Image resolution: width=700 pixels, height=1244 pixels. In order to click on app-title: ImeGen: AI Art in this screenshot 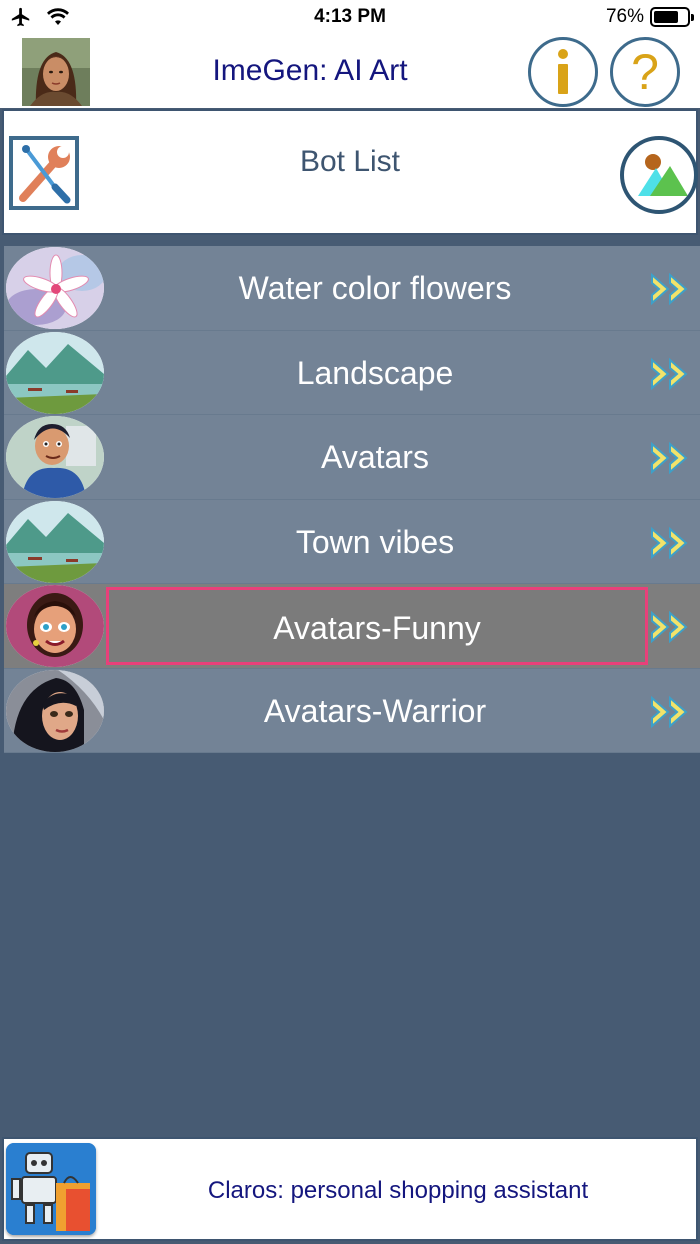, I will do `click(310, 70)`.